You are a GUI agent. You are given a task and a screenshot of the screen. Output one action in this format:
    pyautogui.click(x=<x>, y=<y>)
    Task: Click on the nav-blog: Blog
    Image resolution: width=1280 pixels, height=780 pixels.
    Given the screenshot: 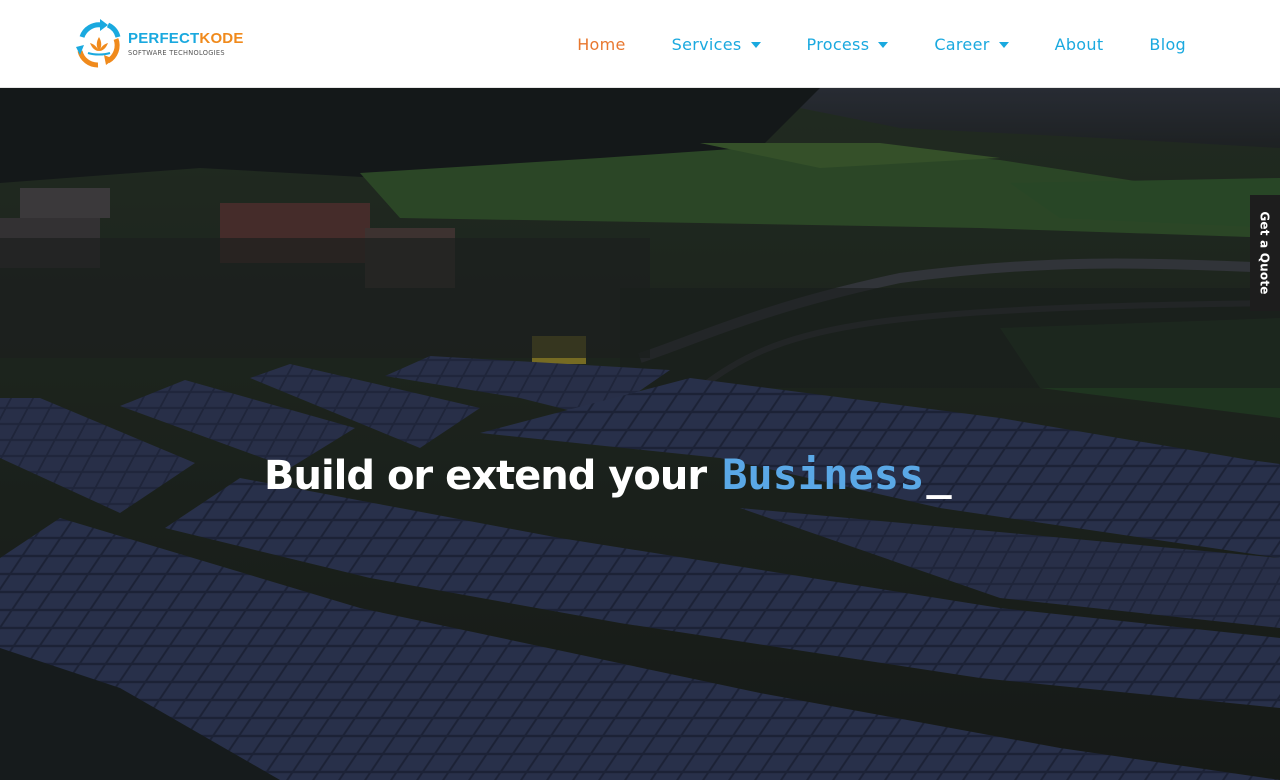 What is the action you would take?
    pyautogui.click(x=1167, y=44)
    